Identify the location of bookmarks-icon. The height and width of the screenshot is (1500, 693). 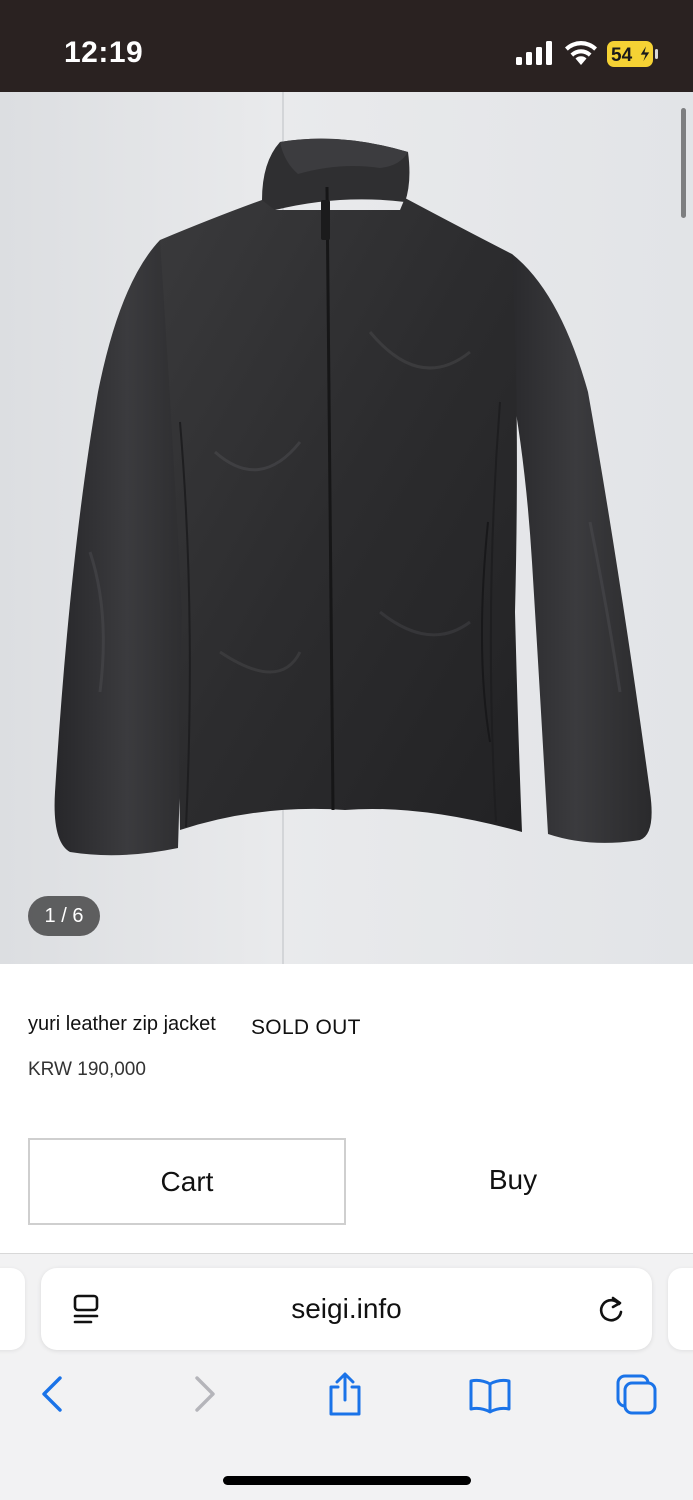
(490, 1394).